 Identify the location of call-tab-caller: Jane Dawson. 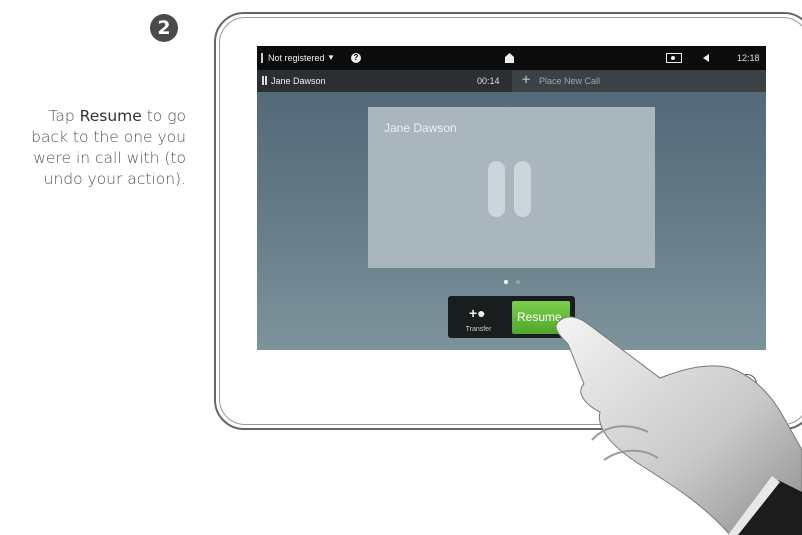
(298, 81).